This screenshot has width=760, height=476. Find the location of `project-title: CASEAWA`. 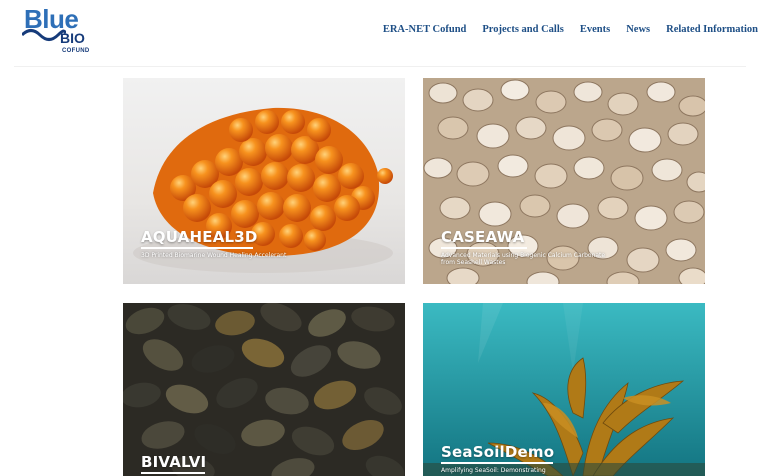

project-title: CASEAWA is located at coordinates (483, 237).